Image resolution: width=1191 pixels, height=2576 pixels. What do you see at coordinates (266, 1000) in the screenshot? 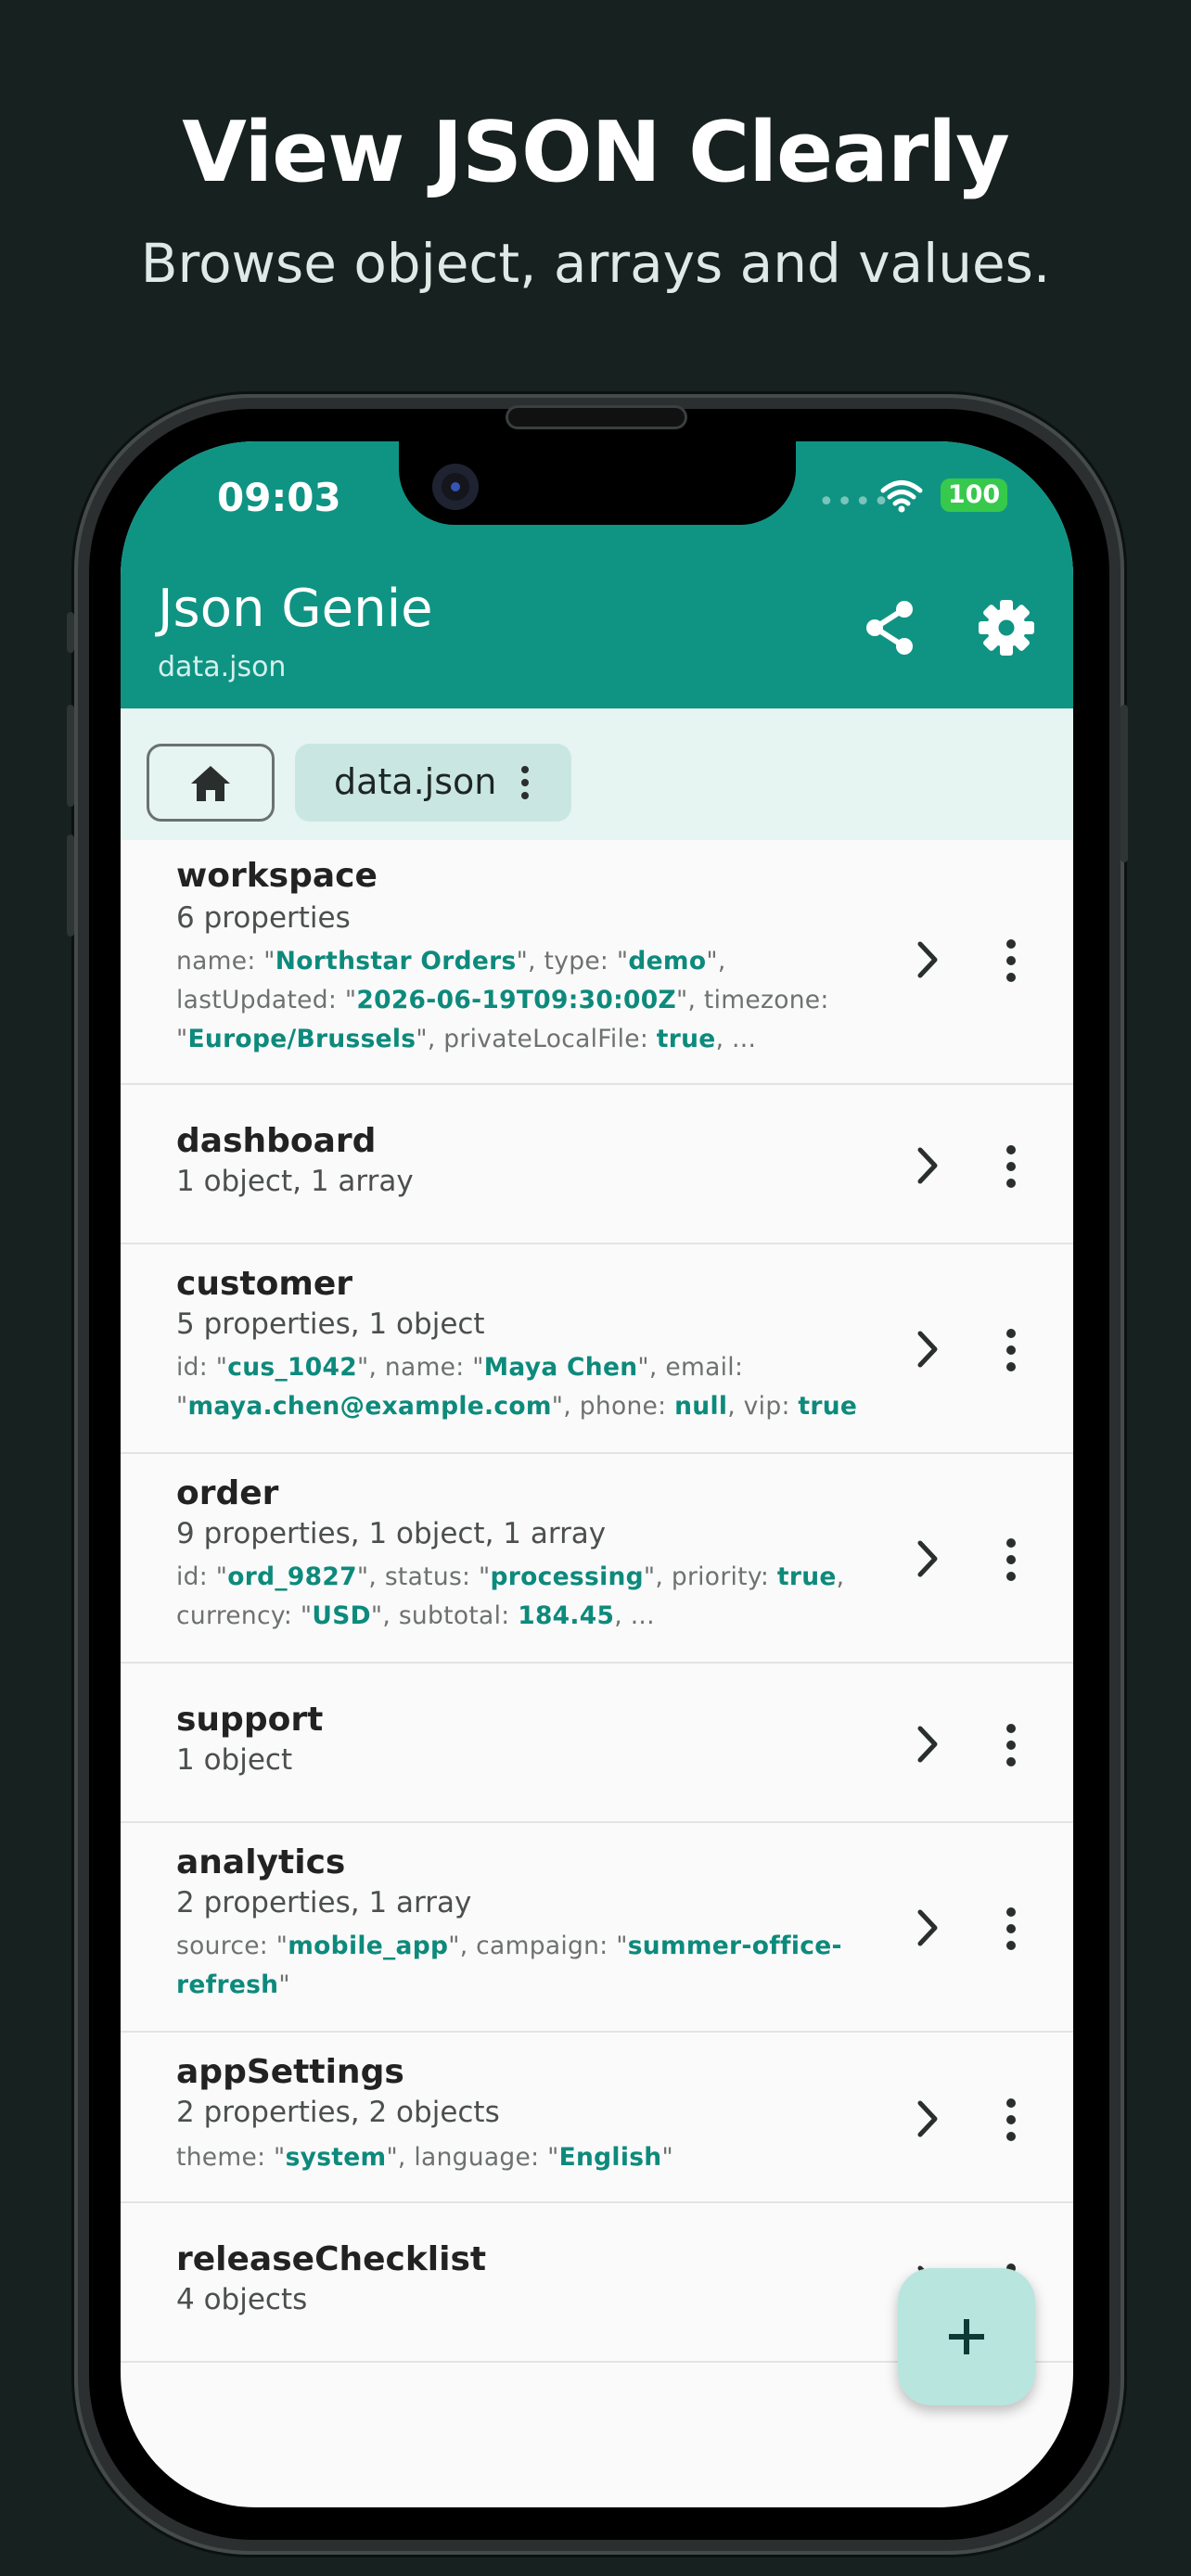
I see `preview-text: lastUpdated: "` at bounding box center [266, 1000].